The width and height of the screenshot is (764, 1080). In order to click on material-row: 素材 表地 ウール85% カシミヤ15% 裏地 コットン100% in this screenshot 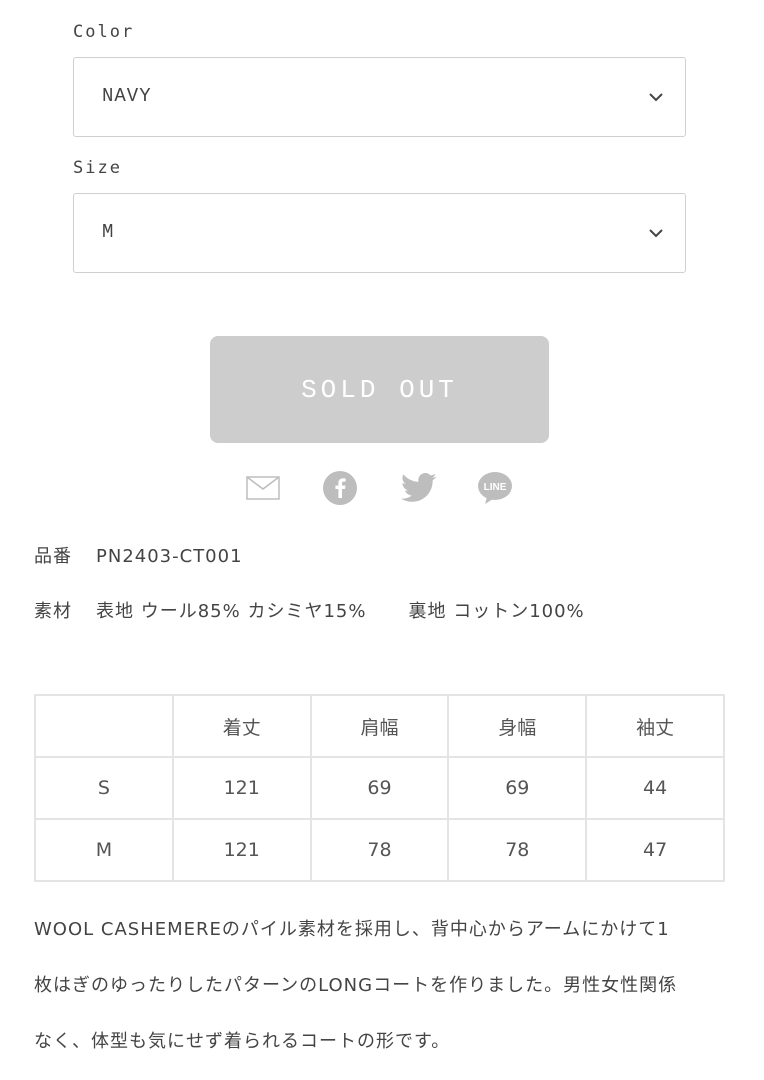, I will do `click(309, 610)`.